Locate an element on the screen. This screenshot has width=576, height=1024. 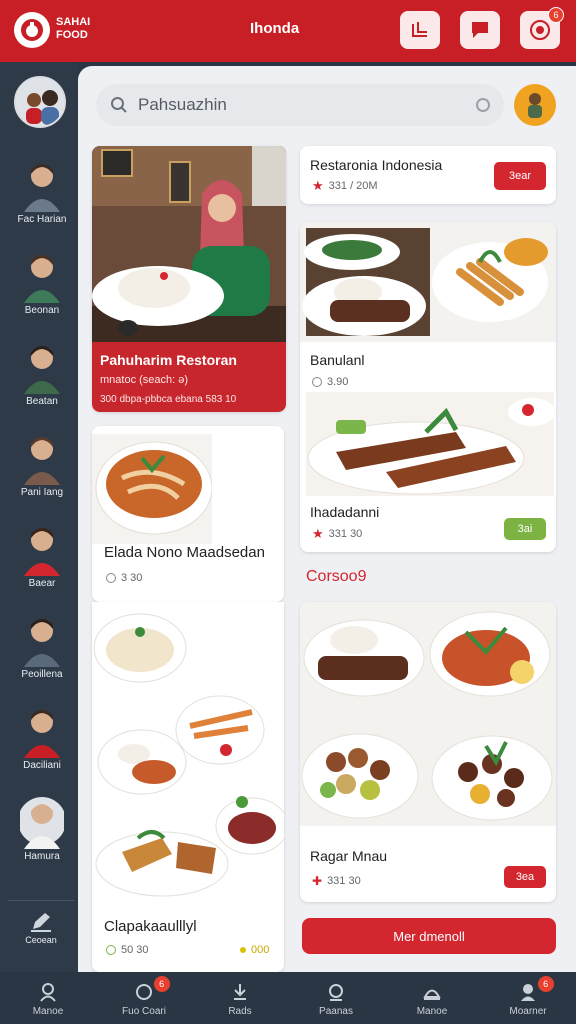
notification-badge: 6 is located at coordinates (556, 15).